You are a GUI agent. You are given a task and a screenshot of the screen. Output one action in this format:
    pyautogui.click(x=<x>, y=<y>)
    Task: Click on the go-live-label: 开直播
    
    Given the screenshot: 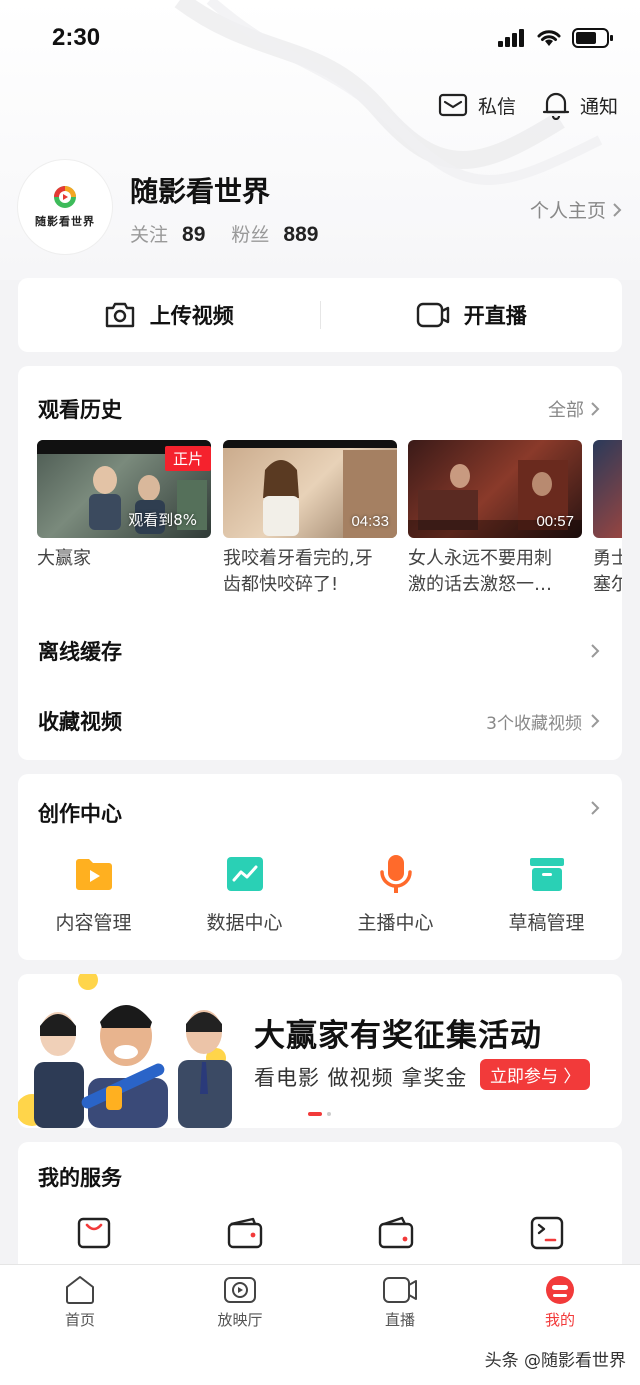 What is the action you would take?
    pyautogui.click(x=495, y=316)
    